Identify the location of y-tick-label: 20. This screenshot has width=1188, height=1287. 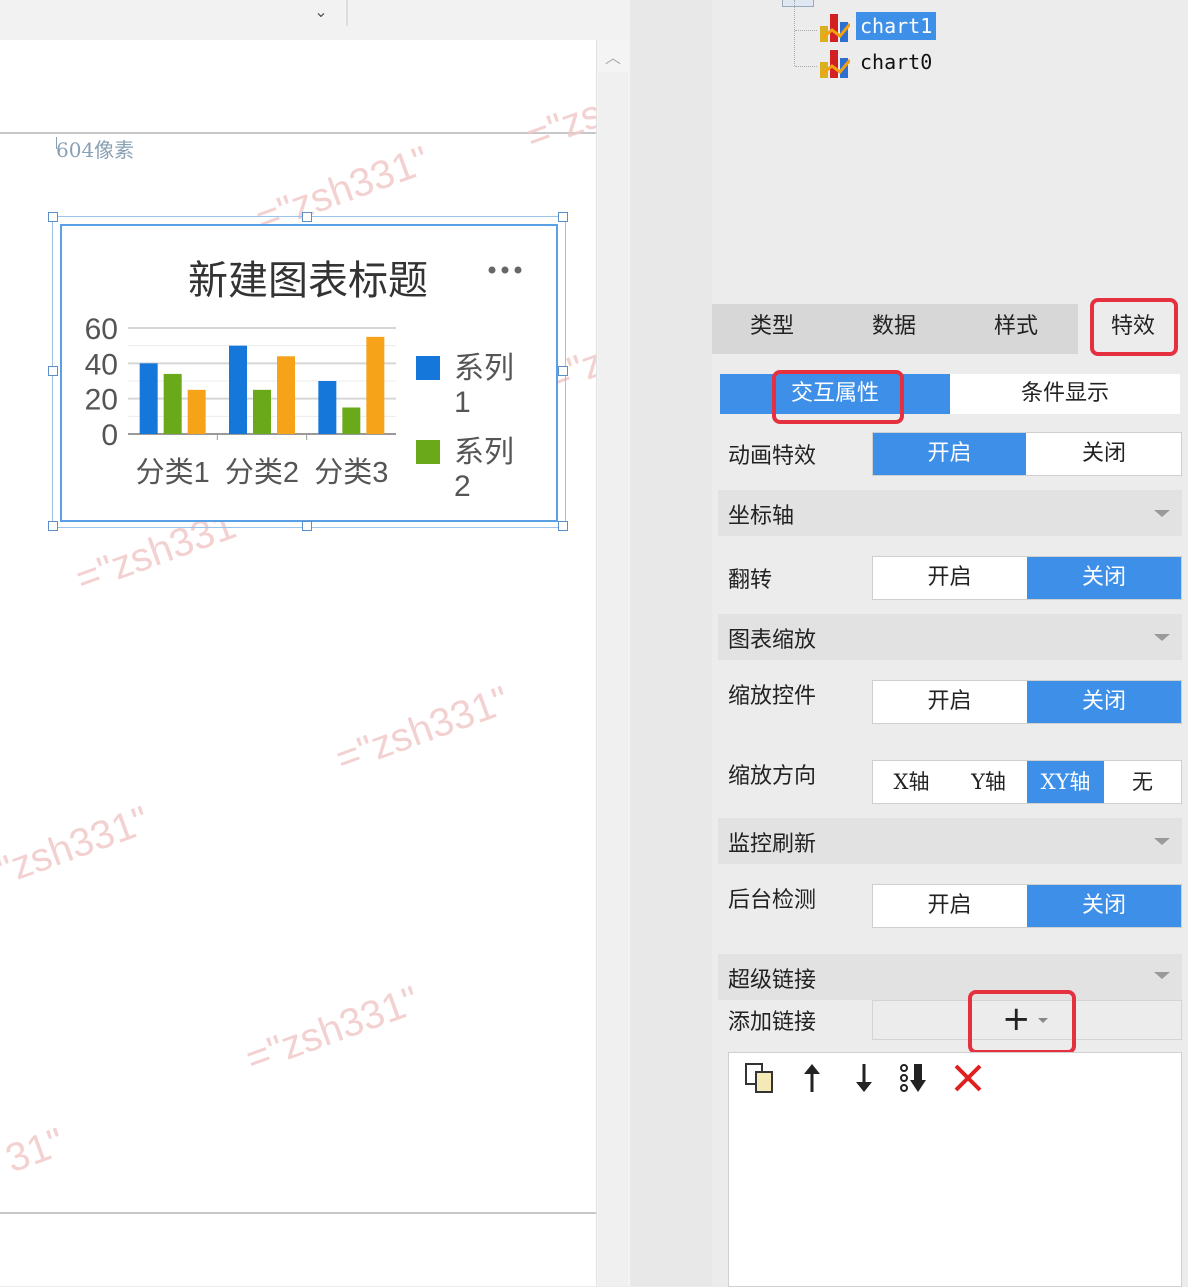
(101, 400).